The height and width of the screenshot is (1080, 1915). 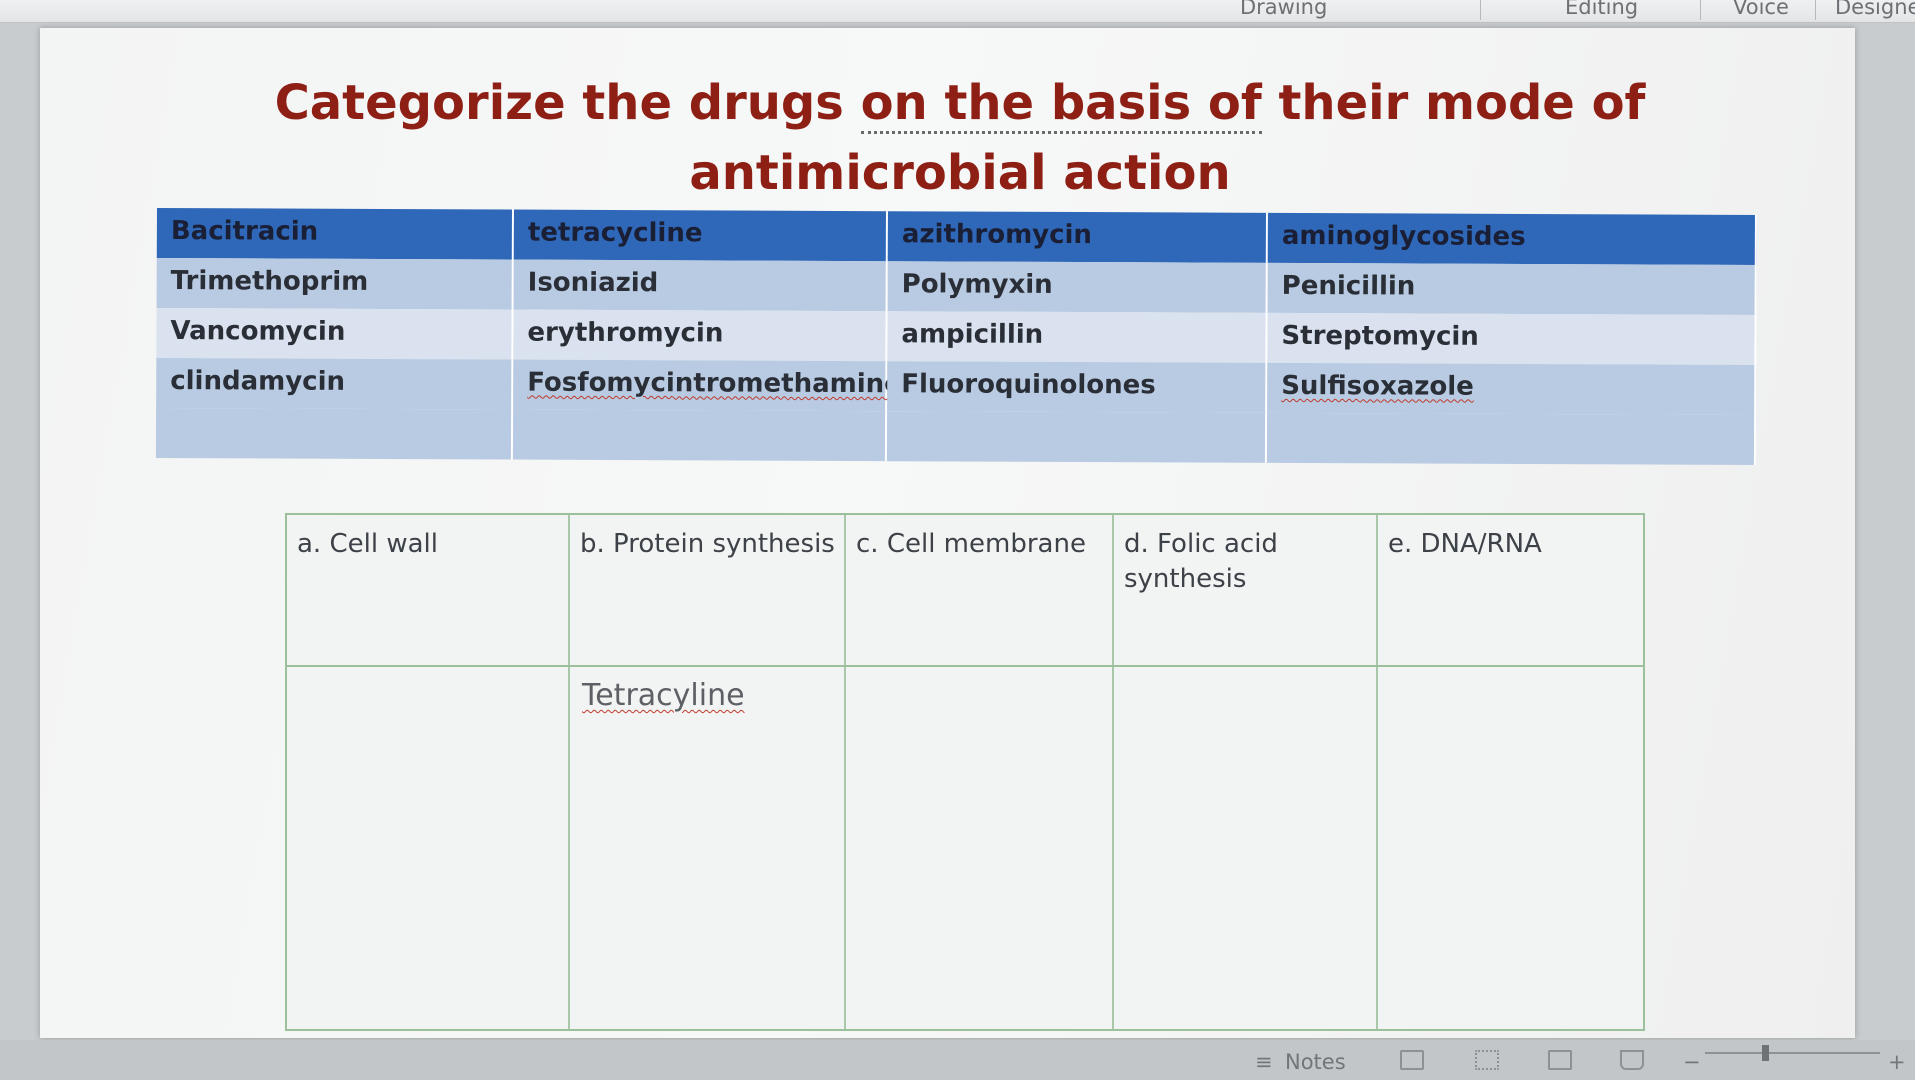 I want to click on title-text-part1: Categorize the drugs, so click(x=567, y=103).